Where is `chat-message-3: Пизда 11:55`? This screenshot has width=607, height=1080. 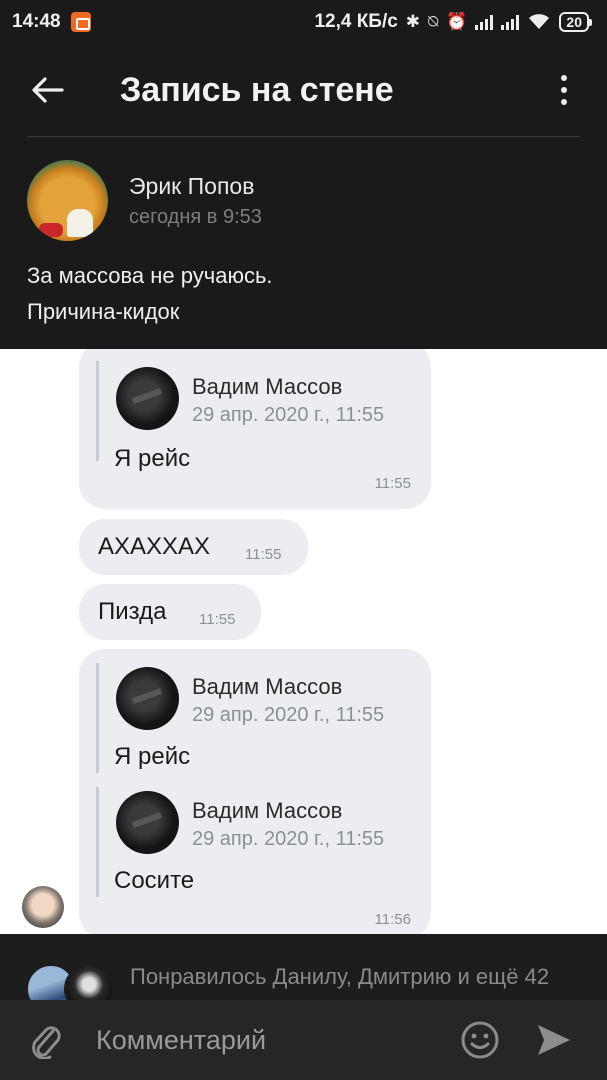
chat-message-3: Пизда 11:55 is located at coordinates (170, 612).